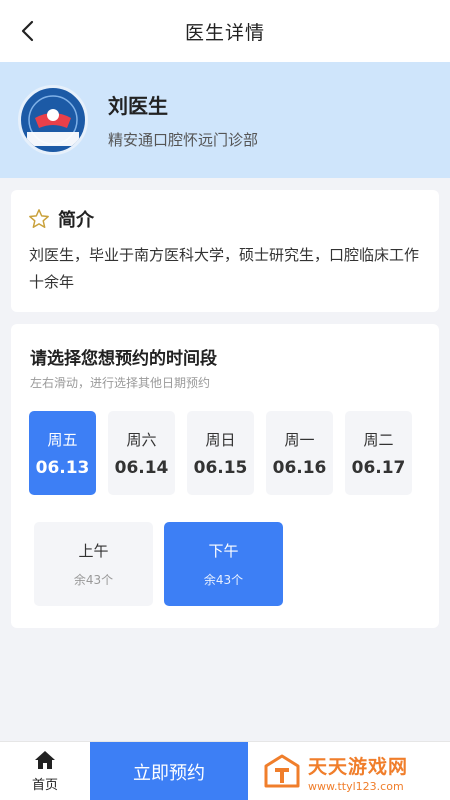  Describe the element at coordinates (138, 106) in the screenshot. I see `doctor-name: 刘医生` at that location.